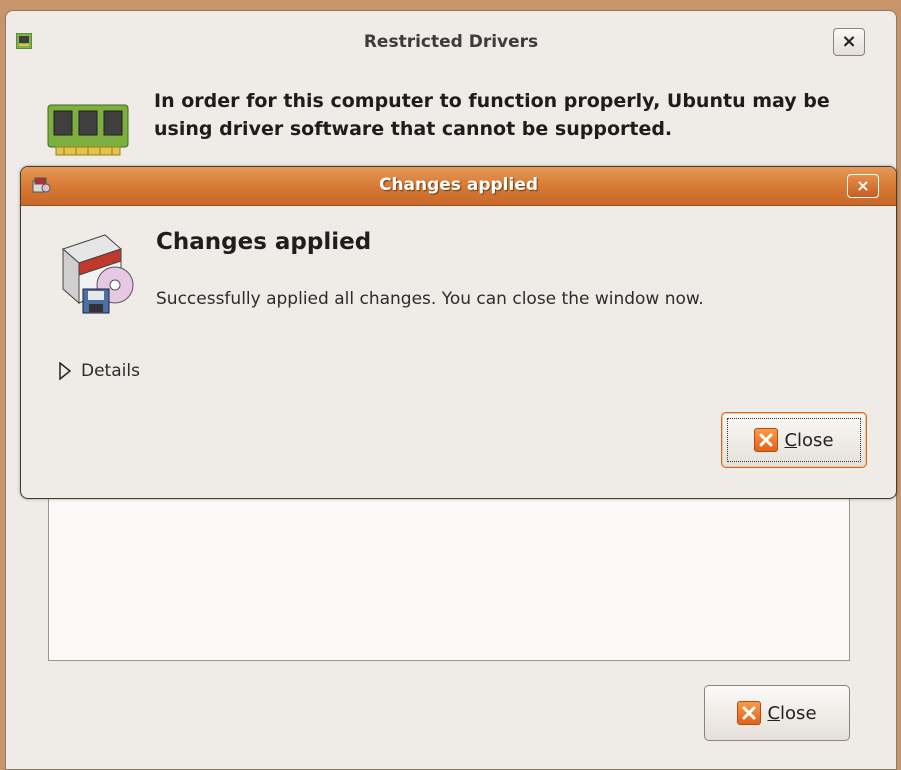 This screenshot has width=901, height=770. I want to click on dialog-close-action-button: Close, so click(794, 440).